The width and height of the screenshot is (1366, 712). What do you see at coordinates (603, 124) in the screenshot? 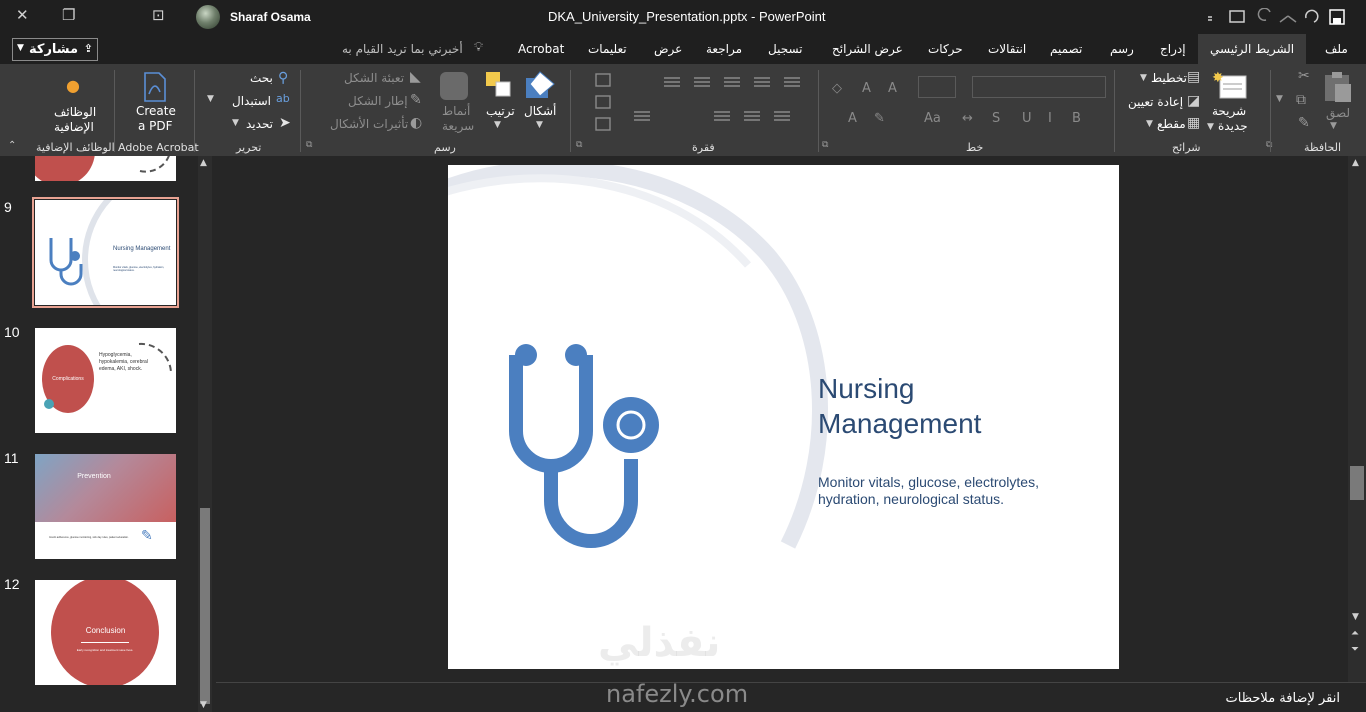
I see `smartart-icon` at bounding box center [603, 124].